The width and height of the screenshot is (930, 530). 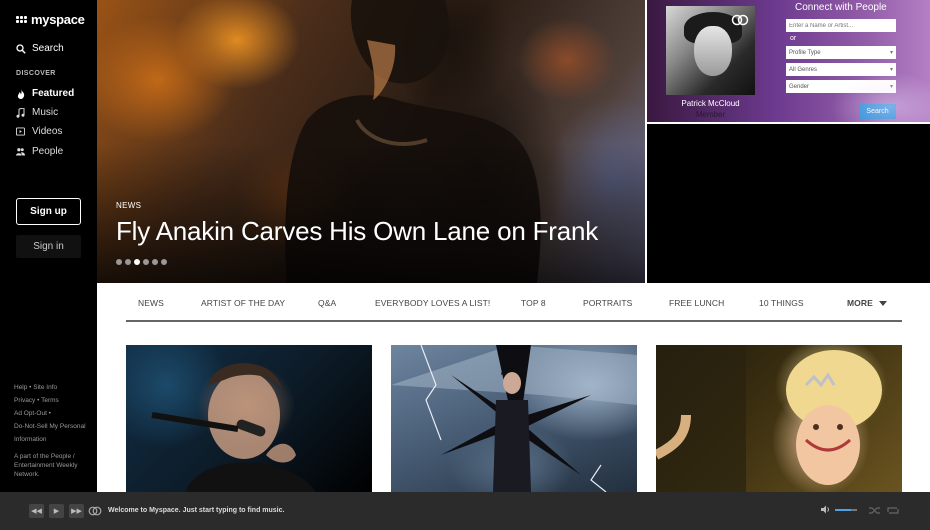 I want to click on profile-type-value: Profile Type, so click(x=805, y=52).